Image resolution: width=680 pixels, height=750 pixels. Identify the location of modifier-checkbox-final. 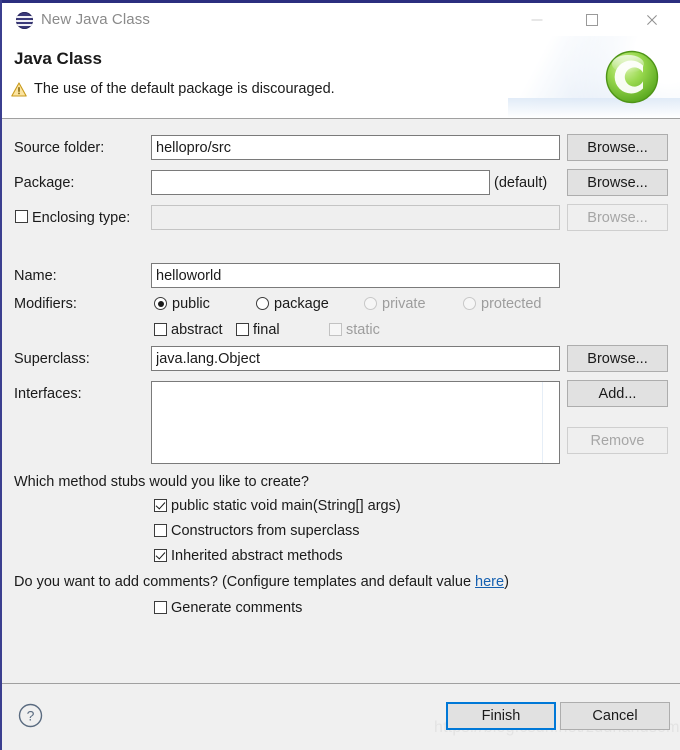
(242, 329).